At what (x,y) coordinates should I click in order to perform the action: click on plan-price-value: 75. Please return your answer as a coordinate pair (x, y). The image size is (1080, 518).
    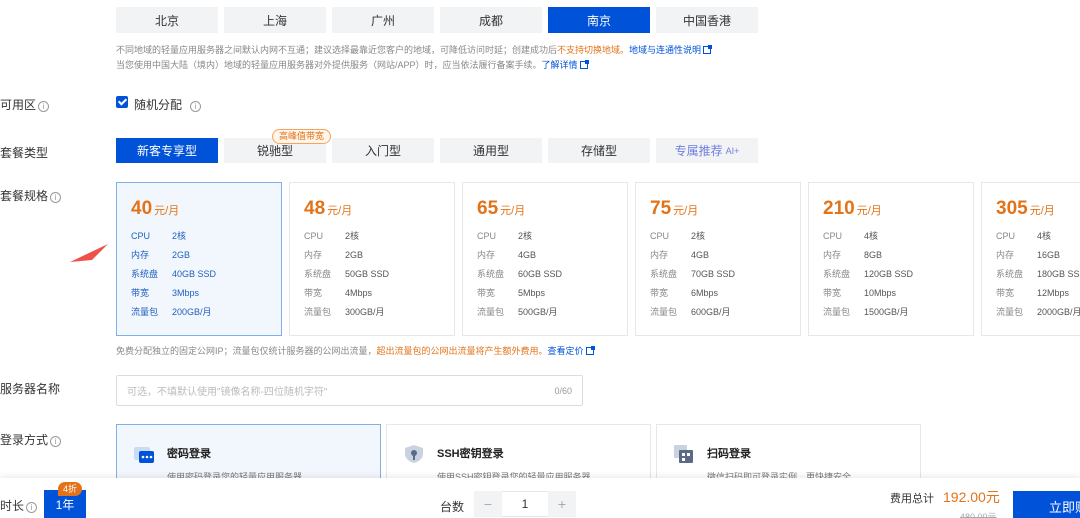
    Looking at the image, I should click on (661, 208).